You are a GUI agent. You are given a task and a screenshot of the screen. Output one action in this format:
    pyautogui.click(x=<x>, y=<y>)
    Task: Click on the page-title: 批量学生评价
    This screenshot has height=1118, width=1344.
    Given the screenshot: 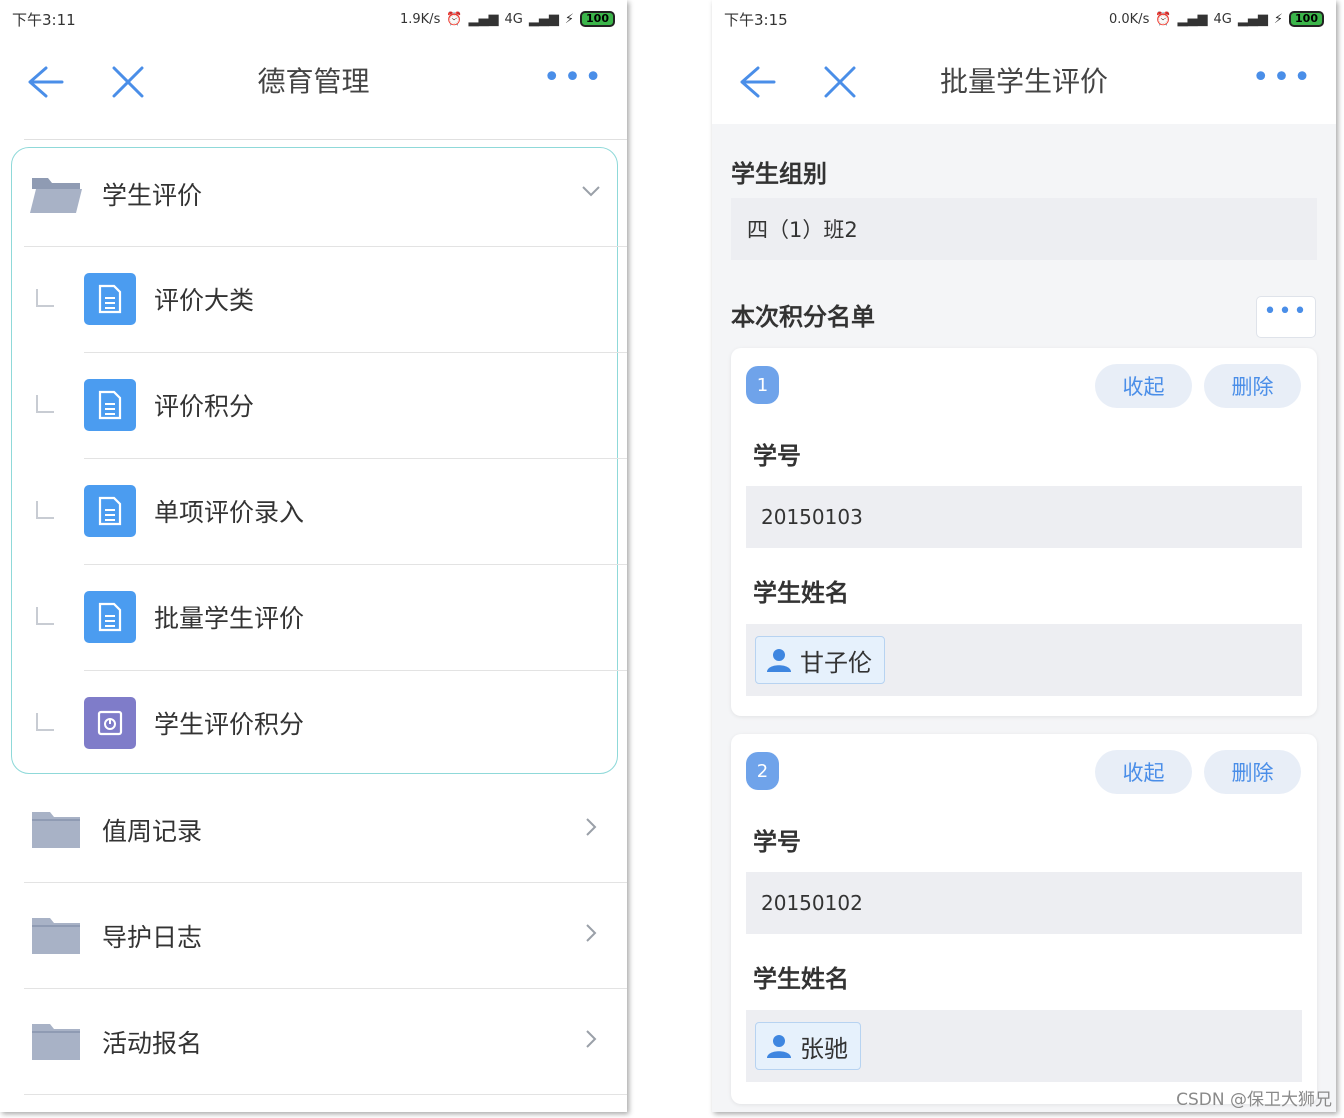 What is the action you would take?
    pyautogui.click(x=1023, y=81)
    